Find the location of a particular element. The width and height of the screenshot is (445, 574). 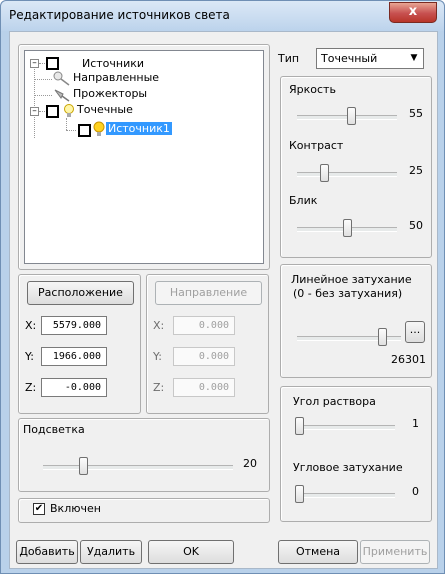

contrast-label: Контраст is located at coordinates (316, 145).